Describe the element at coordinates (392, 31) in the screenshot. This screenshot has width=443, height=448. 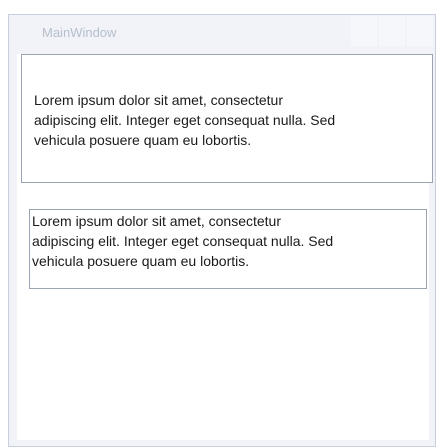
I see `maximize-button` at that location.